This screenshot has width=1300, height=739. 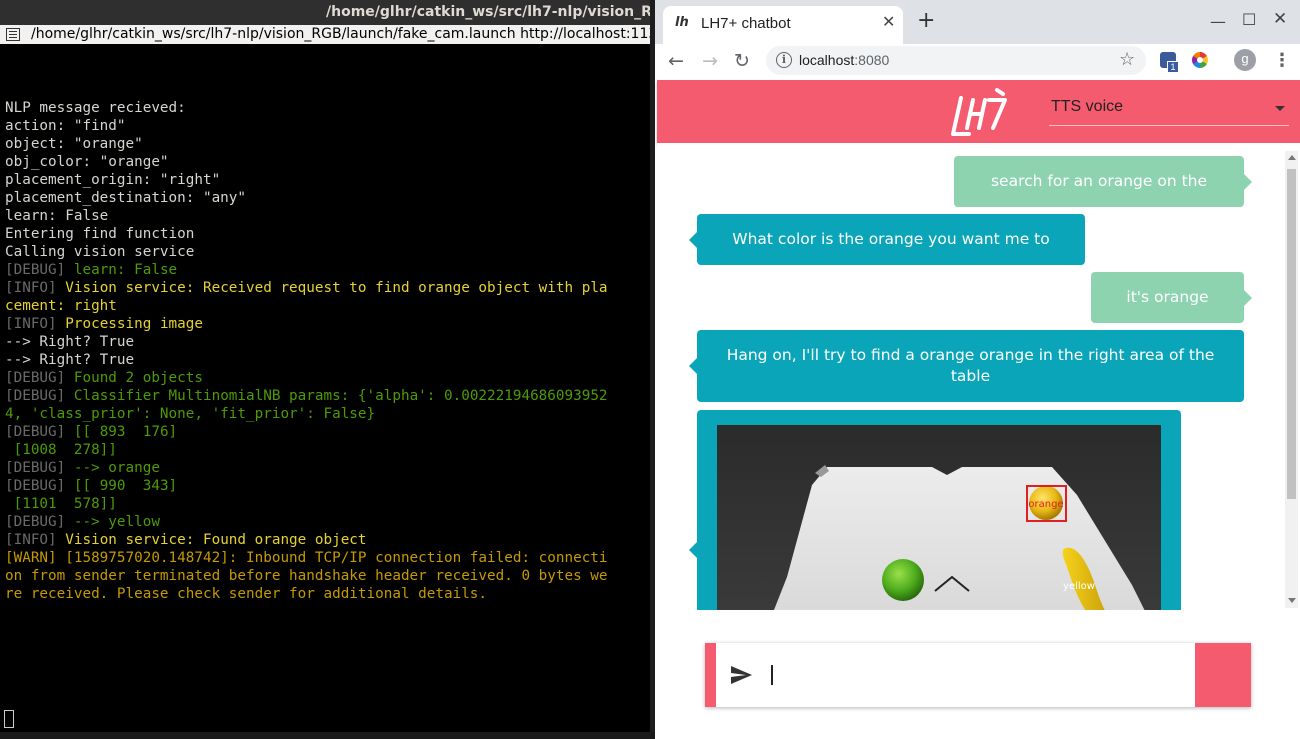 What do you see at coordinates (1280, 19) in the screenshot?
I see `window-close-icon: ✕` at bounding box center [1280, 19].